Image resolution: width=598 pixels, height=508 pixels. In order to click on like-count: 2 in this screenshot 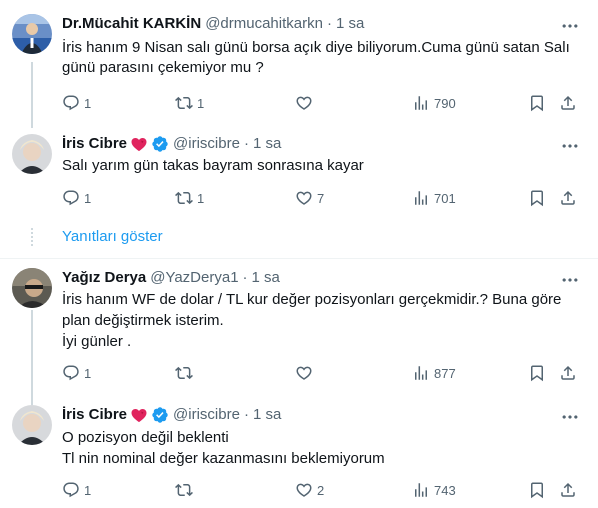, I will do `click(321, 490)`.